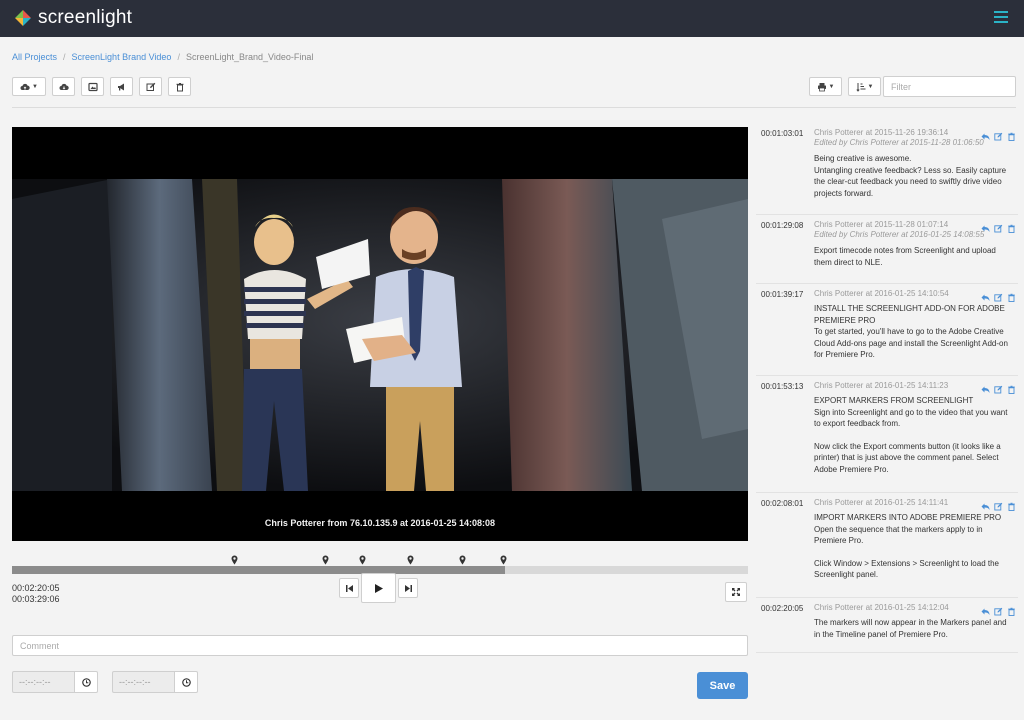 The width and height of the screenshot is (1024, 720). What do you see at coordinates (881, 132) in the screenshot?
I see `comment-author-date: Chris Potterer at 2015-11-26 19:36:14` at bounding box center [881, 132].